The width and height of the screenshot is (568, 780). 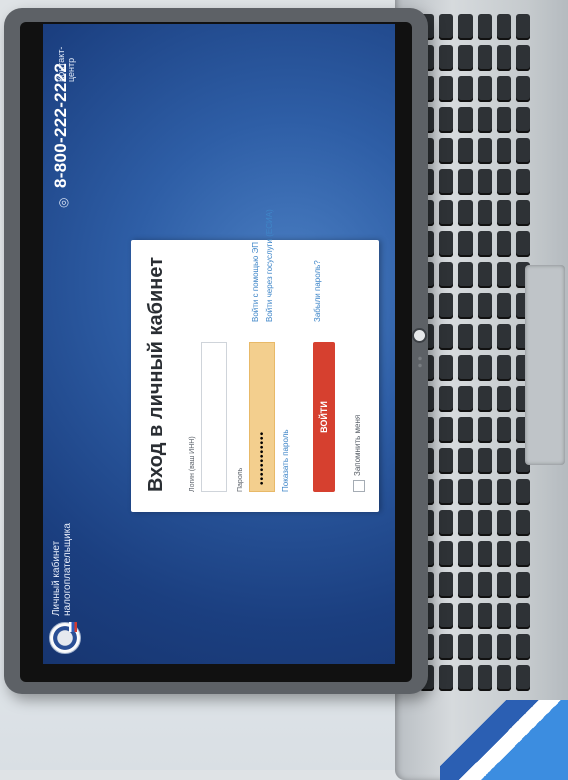 What do you see at coordinates (419, 335) in the screenshot?
I see `webcam-icon` at bounding box center [419, 335].